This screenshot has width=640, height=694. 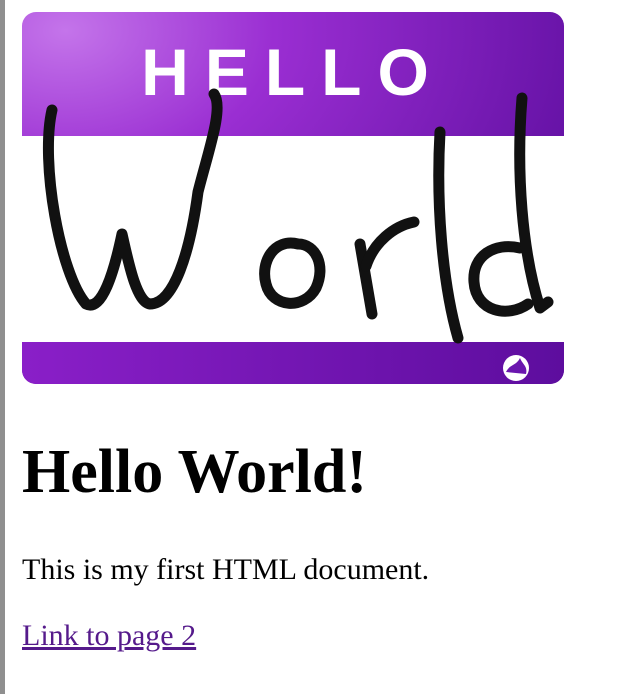 I want to click on brand-logo-icon, so click(x=516, y=368).